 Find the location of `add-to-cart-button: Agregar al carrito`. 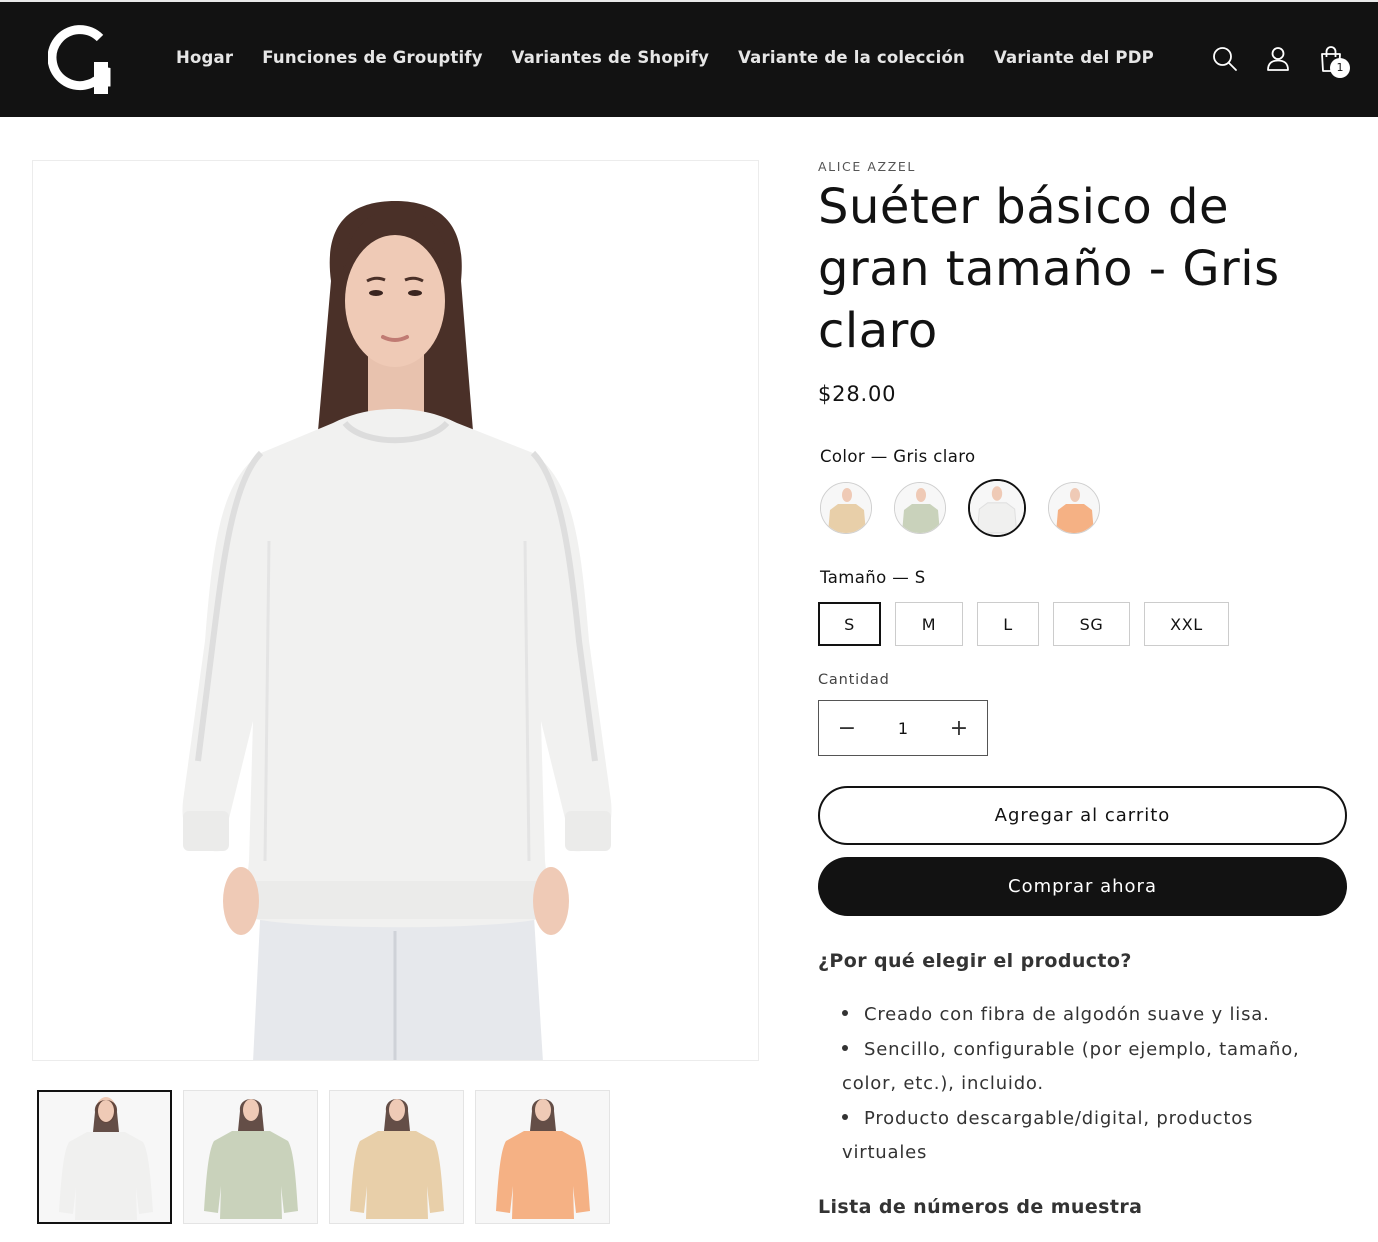

add-to-cart-button: Agregar al carrito is located at coordinates (1082, 815).